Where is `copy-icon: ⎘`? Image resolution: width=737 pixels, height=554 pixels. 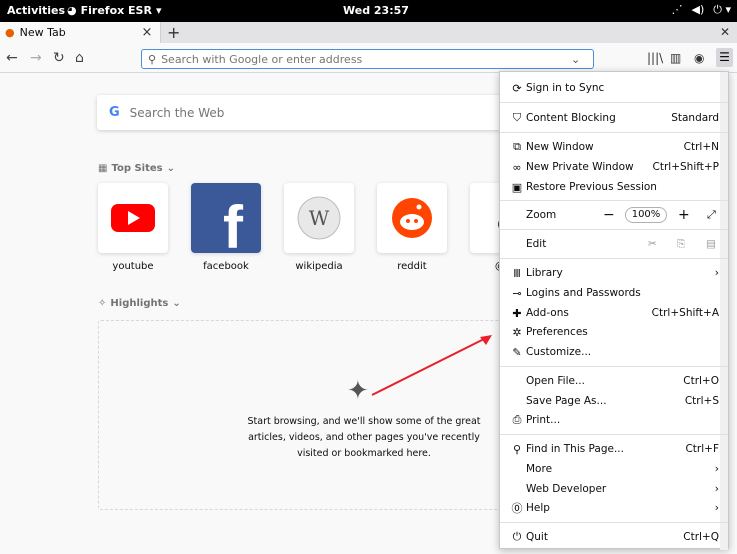
copy-icon: ⎘ is located at coordinates (681, 244).